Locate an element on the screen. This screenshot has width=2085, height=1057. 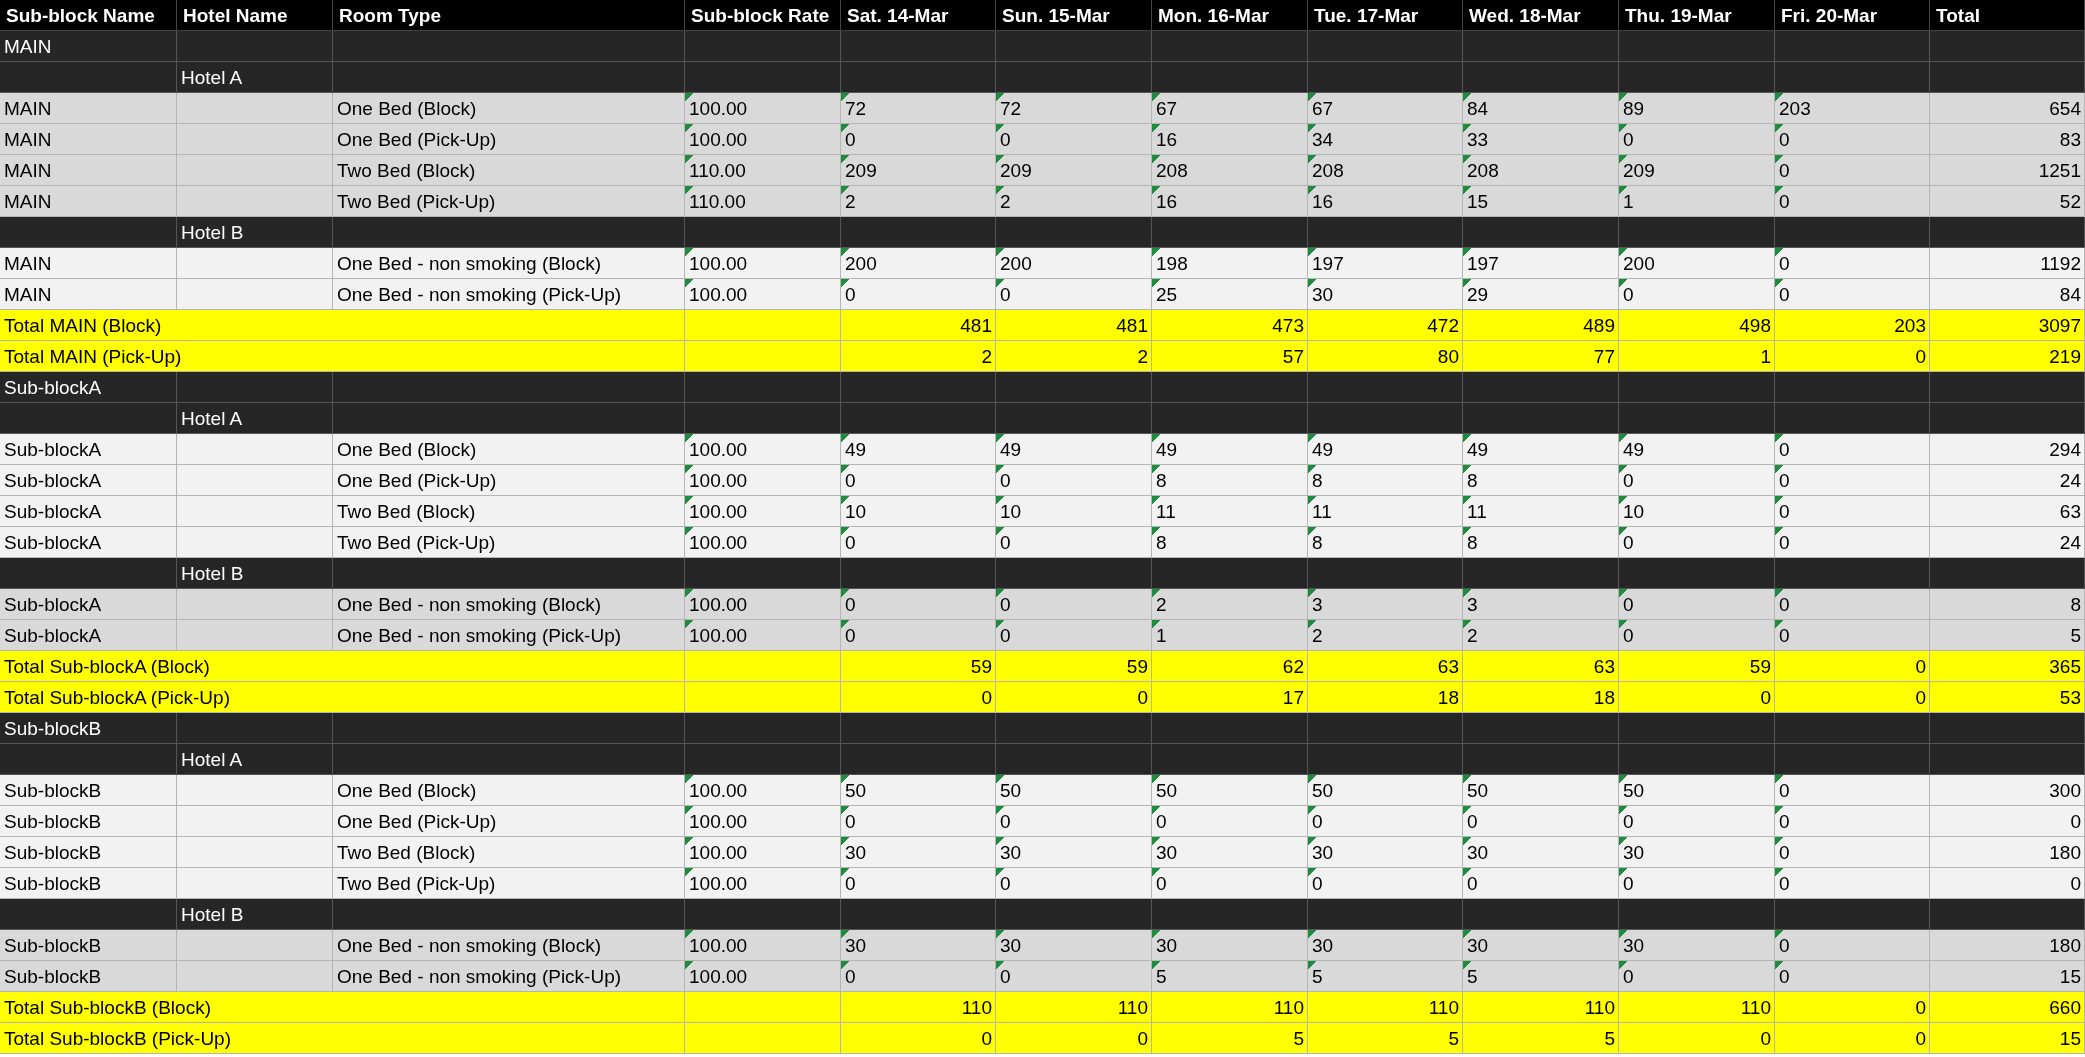
column-header: Sat. 14-Mar is located at coordinates (898, 16).